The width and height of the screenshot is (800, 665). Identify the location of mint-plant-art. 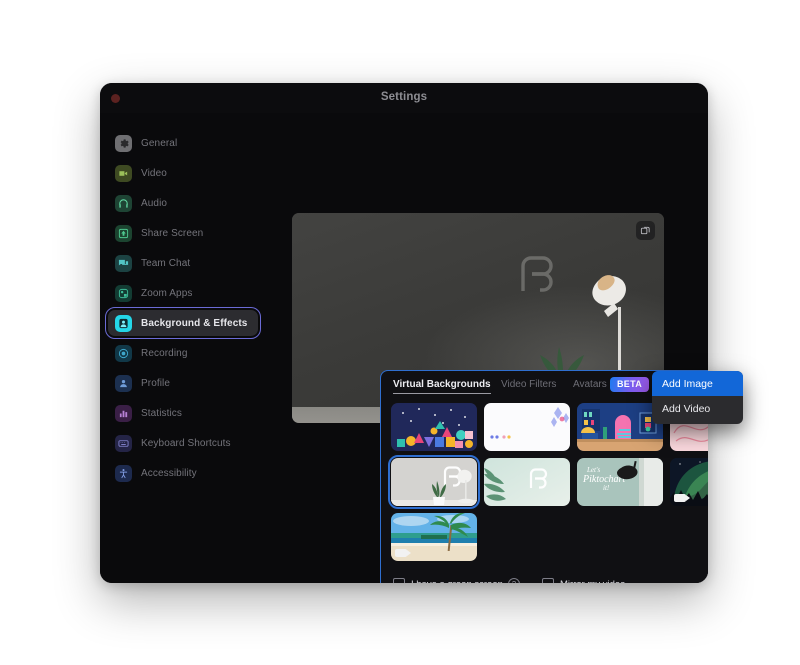
(527, 482).